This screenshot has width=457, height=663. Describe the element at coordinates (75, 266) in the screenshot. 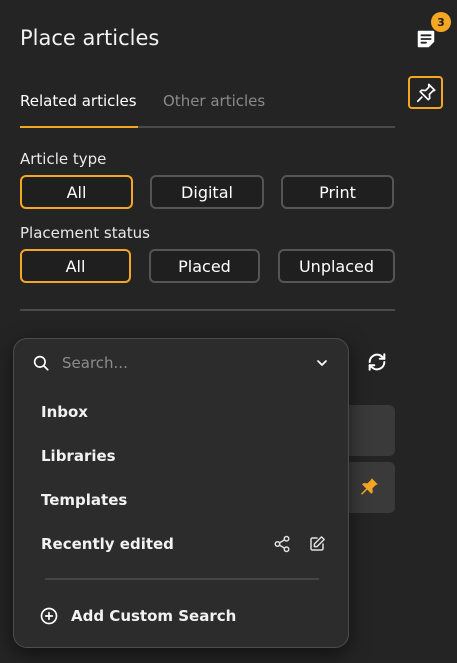

I see `placement-all-button: All` at that location.